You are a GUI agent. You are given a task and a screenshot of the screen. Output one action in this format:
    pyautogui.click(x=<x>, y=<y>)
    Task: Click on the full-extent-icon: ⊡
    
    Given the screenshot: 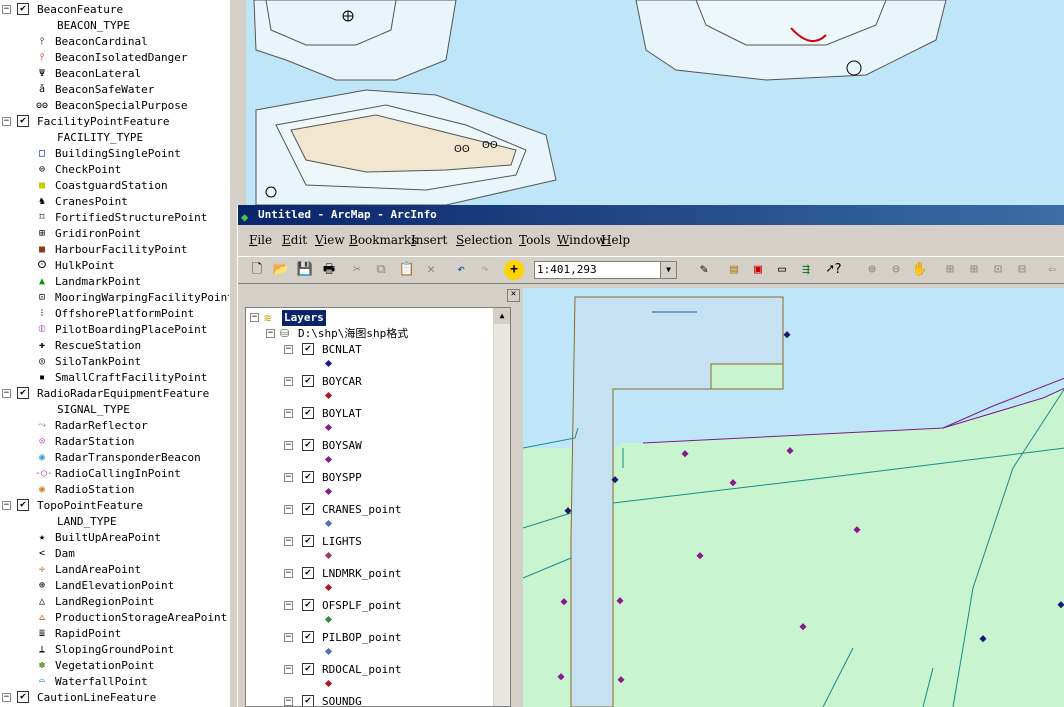 What is the action you would take?
    pyautogui.click(x=998, y=270)
    